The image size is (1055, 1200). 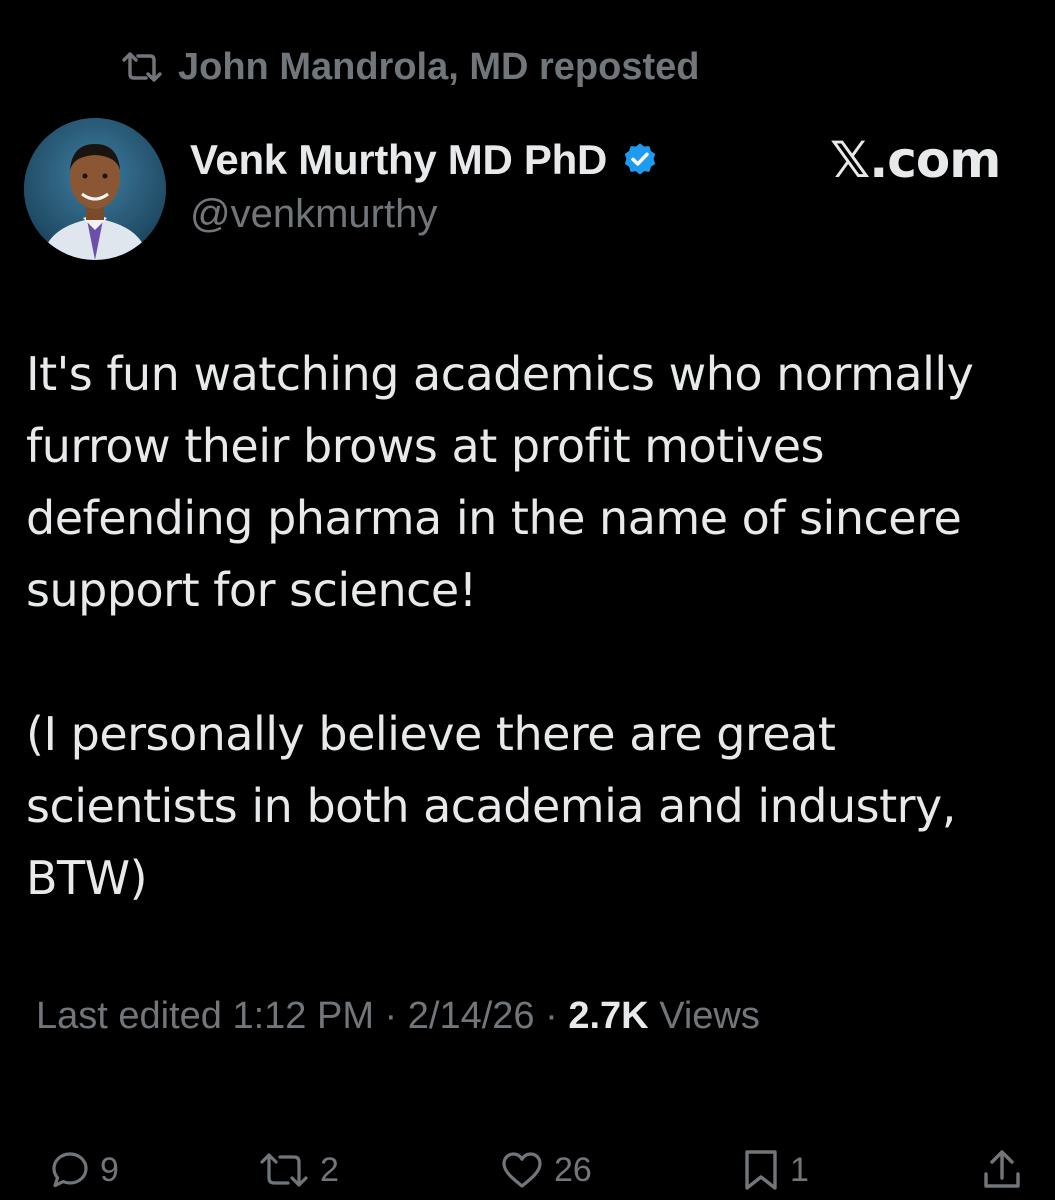 I want to click on action-bar: 9 2 26 1, so click(x=527, y=1170).